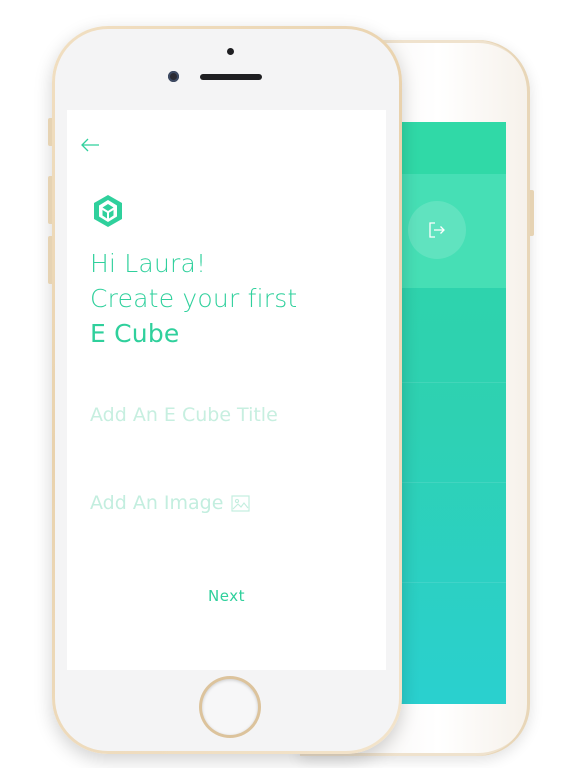  What do you see at coordinates (230, 51) in the screenshot?
I see `proximity-sensor` at bounding box center [230, 51].